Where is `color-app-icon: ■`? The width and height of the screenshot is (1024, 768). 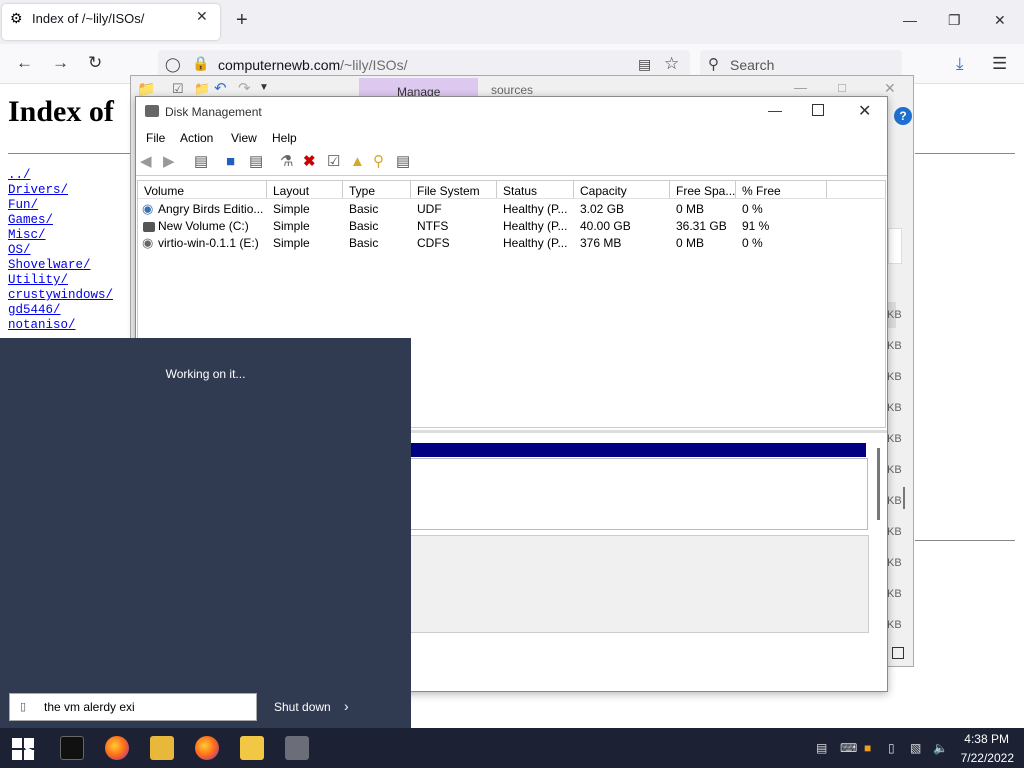 color-app-icon: ■ is located at coordinates (867, 748).